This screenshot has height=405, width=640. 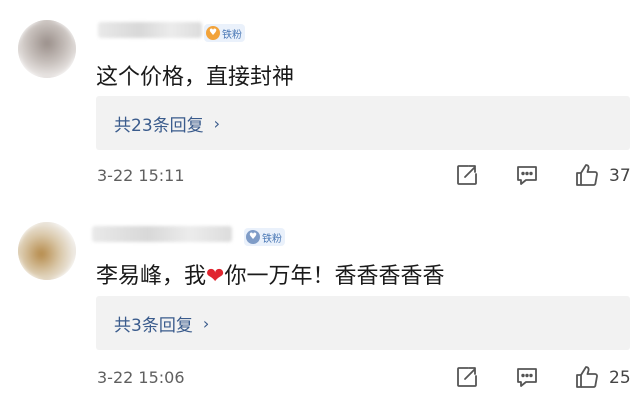 What do you see at coordinates (363, 323) in the screenshot?
I see `view-replies-button: 共3条回复 ›` at bounding box center [363, 323].